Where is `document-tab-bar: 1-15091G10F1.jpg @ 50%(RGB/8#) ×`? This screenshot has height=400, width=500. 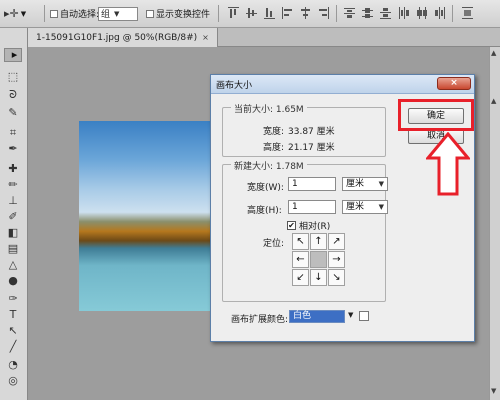
document-tab-bar: 1-15091G10F1.jpg @ 50%(RGB/8#) × is located at coordinates (264, 37).